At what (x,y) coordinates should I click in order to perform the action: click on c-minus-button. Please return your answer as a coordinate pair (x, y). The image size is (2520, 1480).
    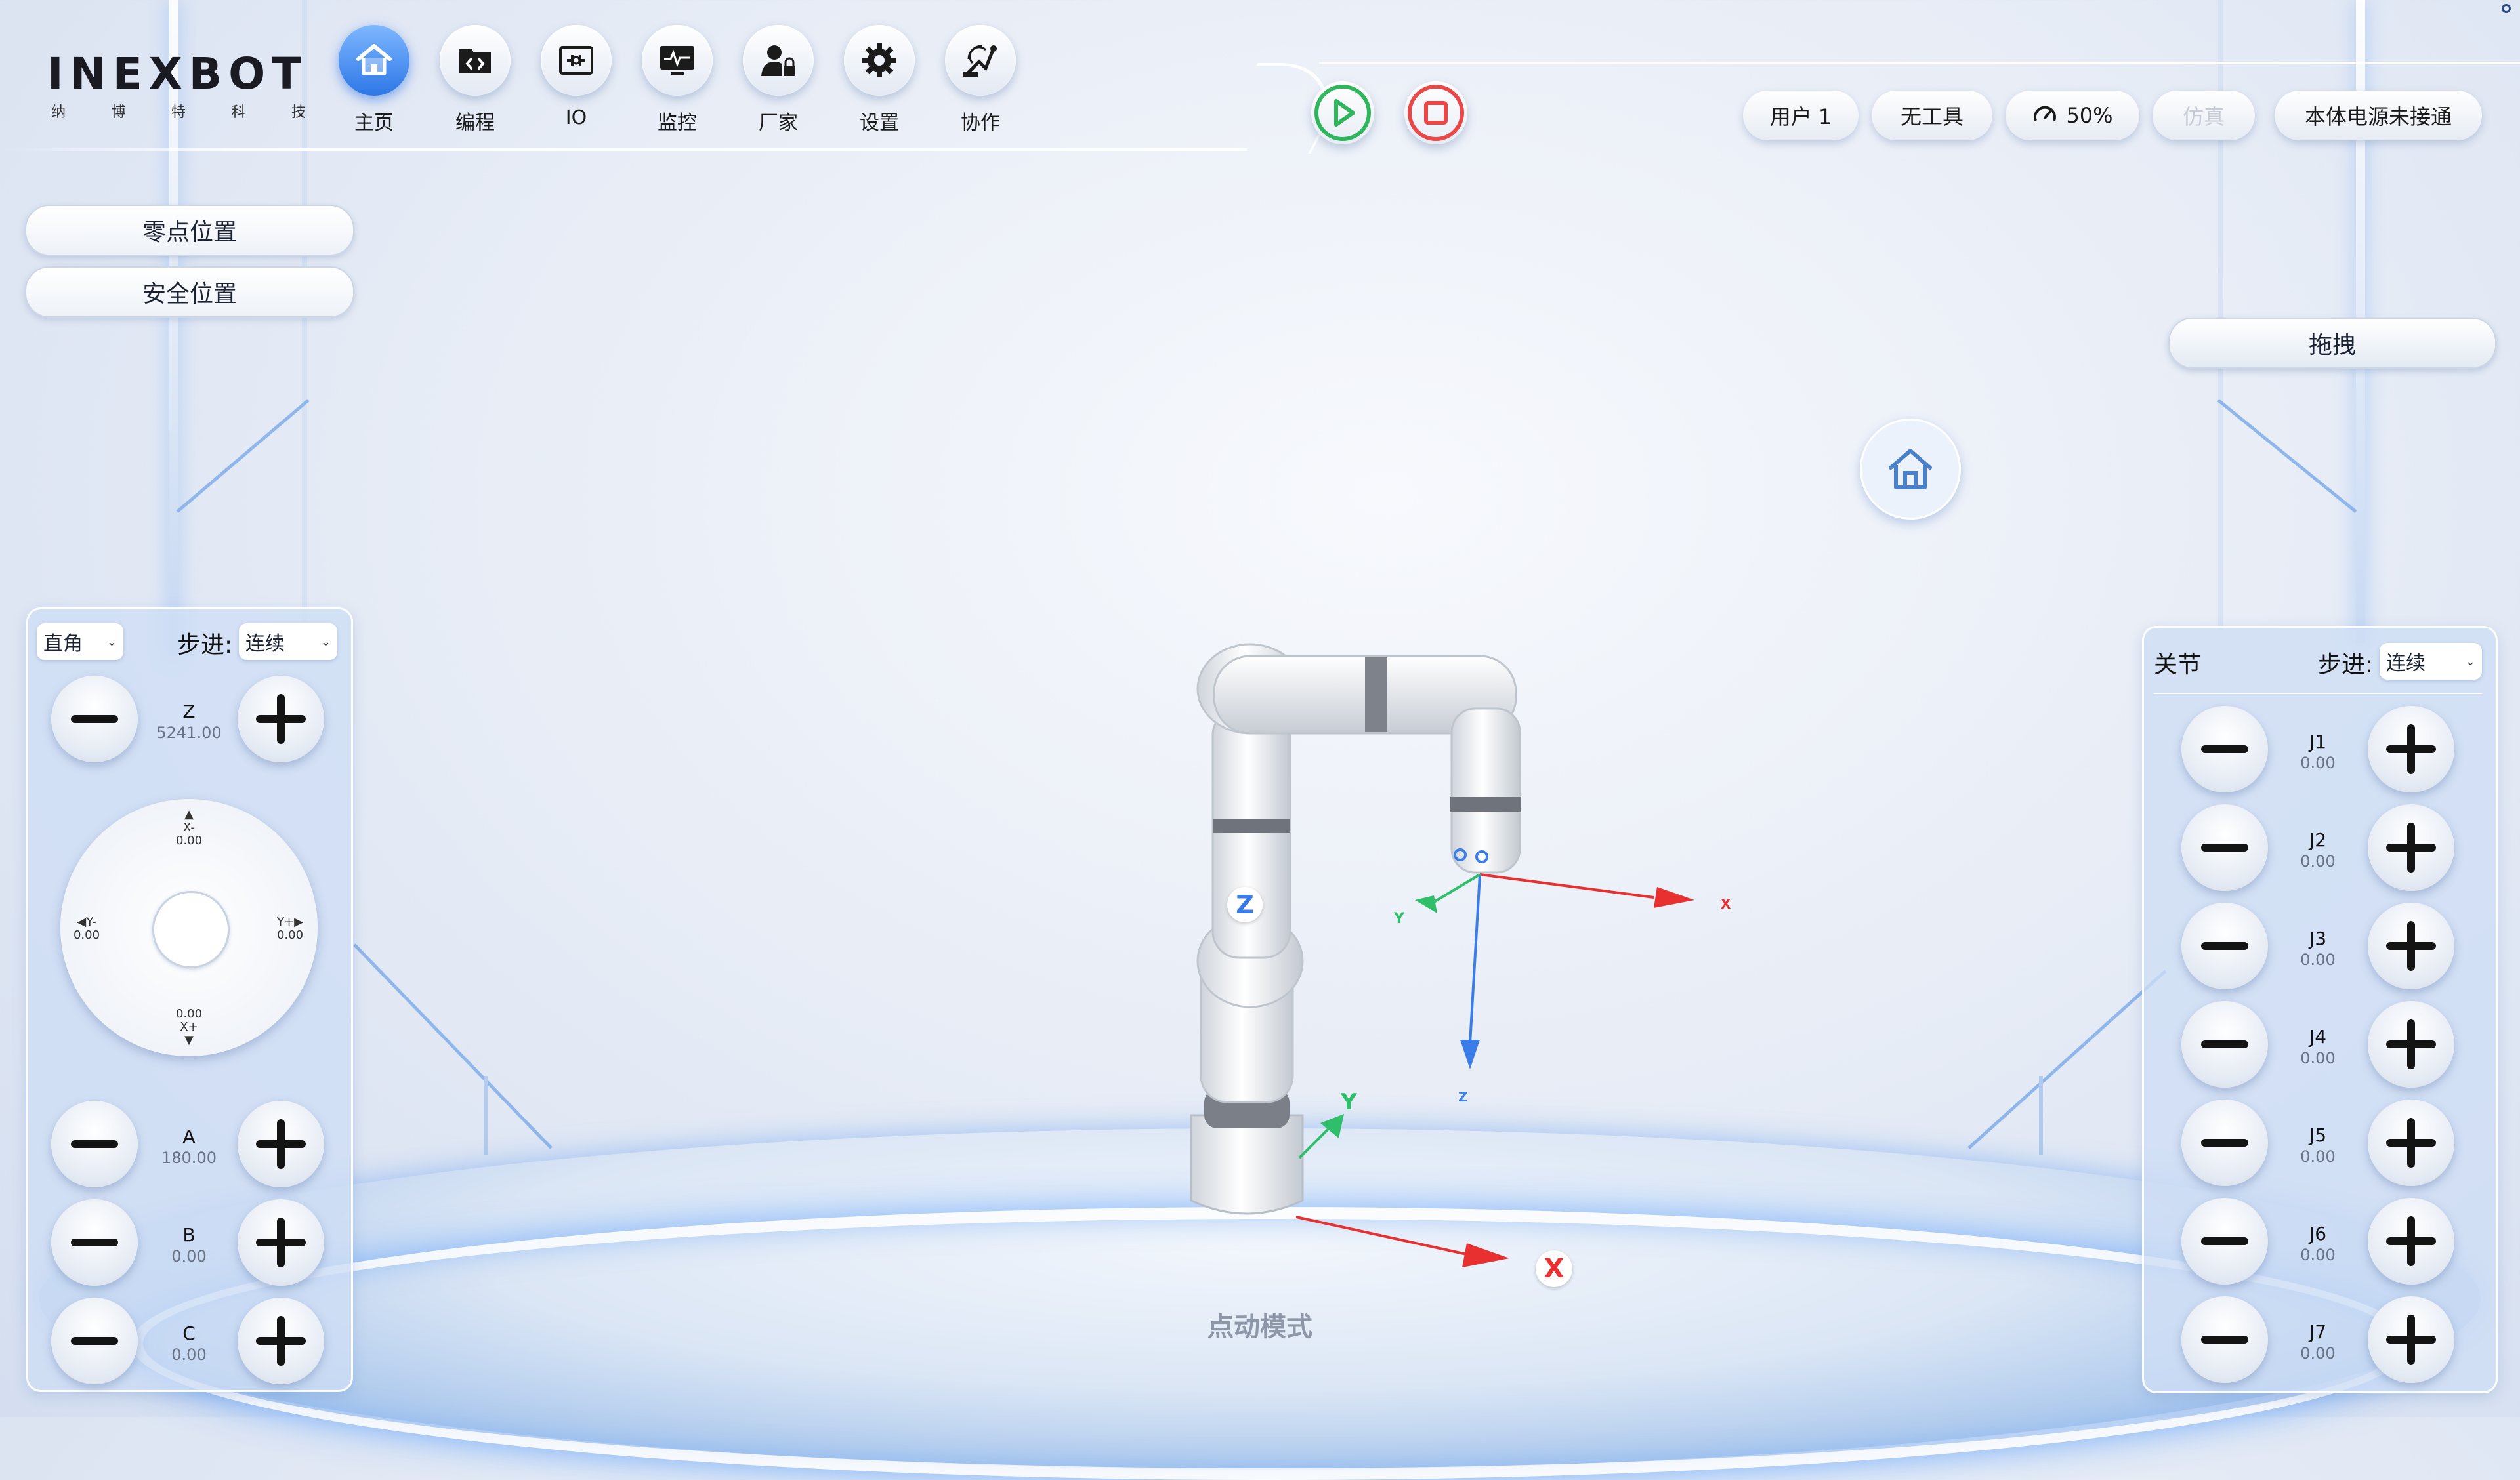
    Looking at the image, I should click on (94, 1341).